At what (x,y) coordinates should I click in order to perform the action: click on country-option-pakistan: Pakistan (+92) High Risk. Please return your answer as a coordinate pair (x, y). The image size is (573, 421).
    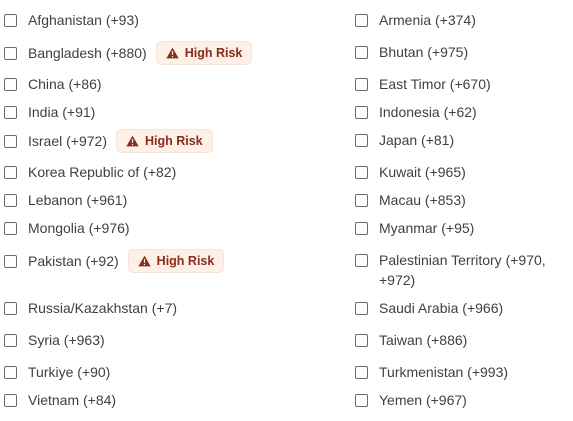
    Looking at the image, I should click on (114, 261).